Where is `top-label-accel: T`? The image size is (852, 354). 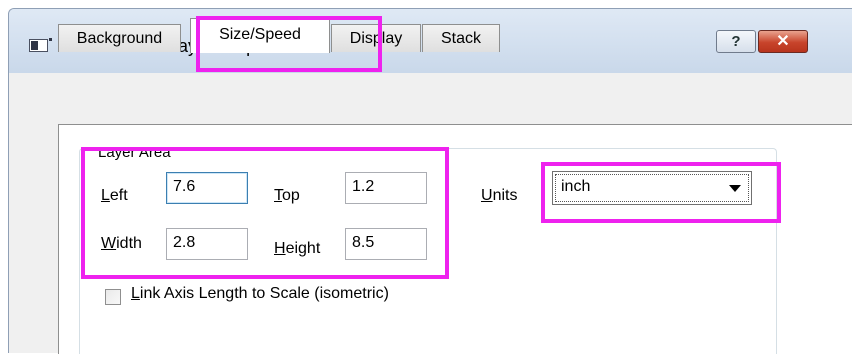 top-label-accel: T is located at coordinates (278, 195).